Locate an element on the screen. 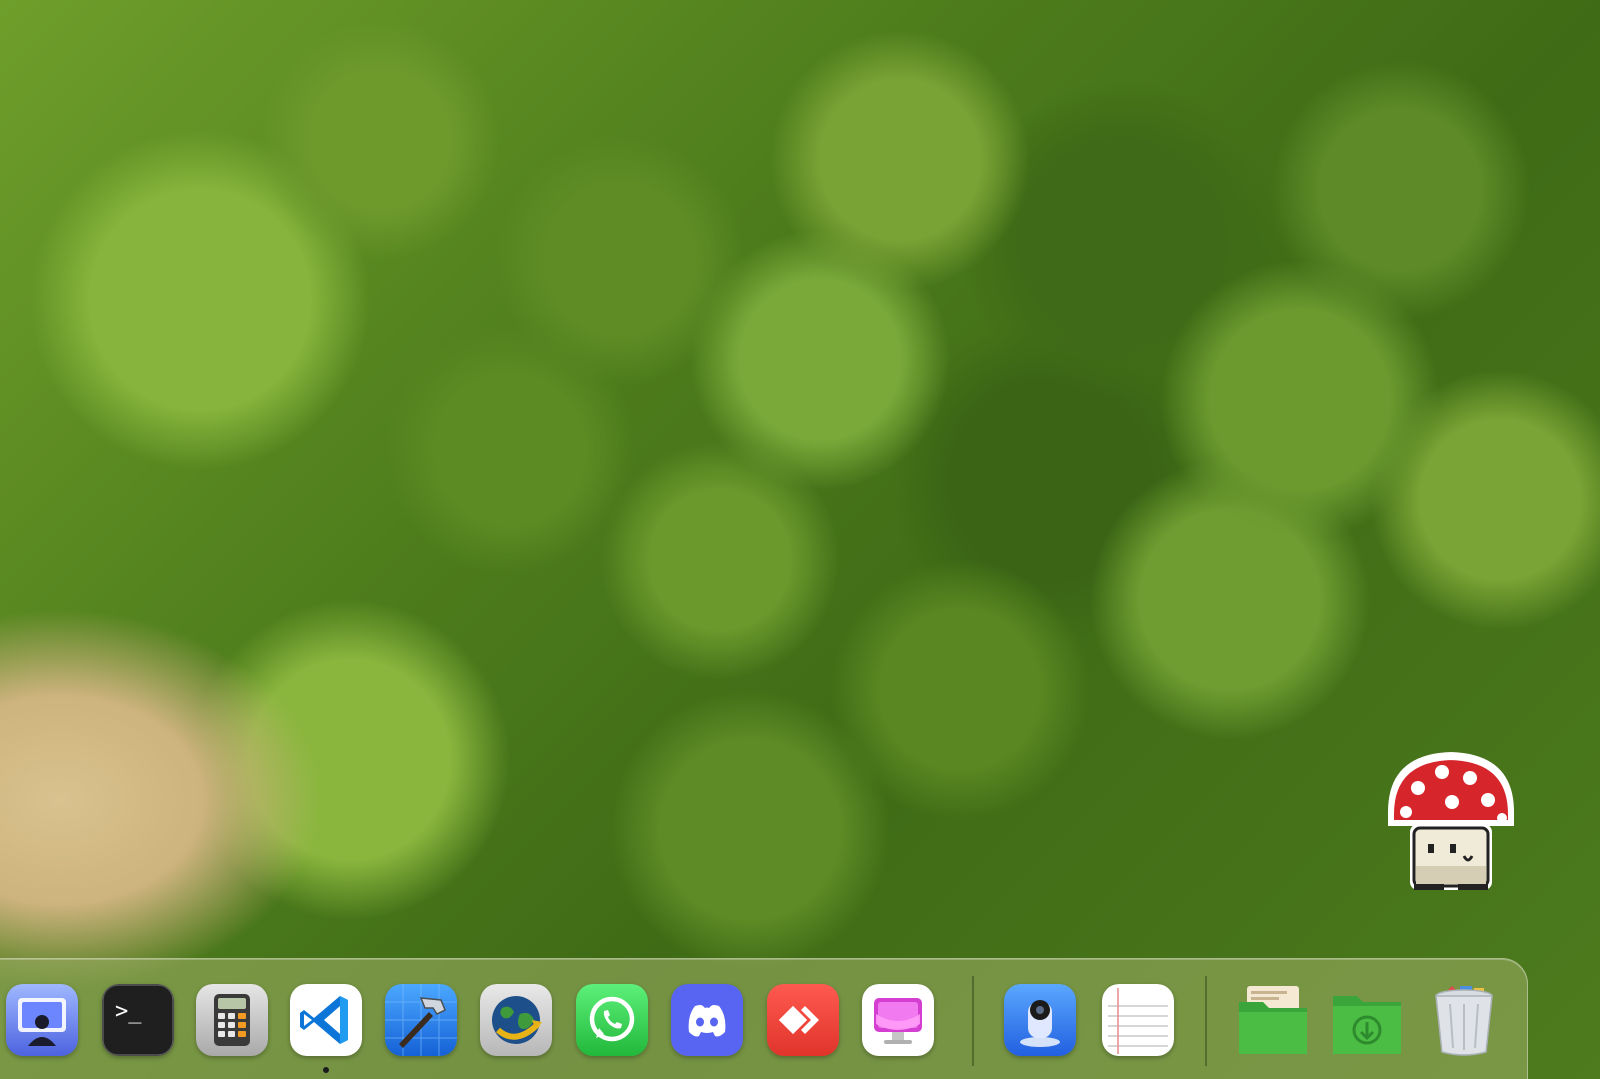 This screenshot has height=1079, width=1600. vscode-icon is located at coordinates (326, 1020).